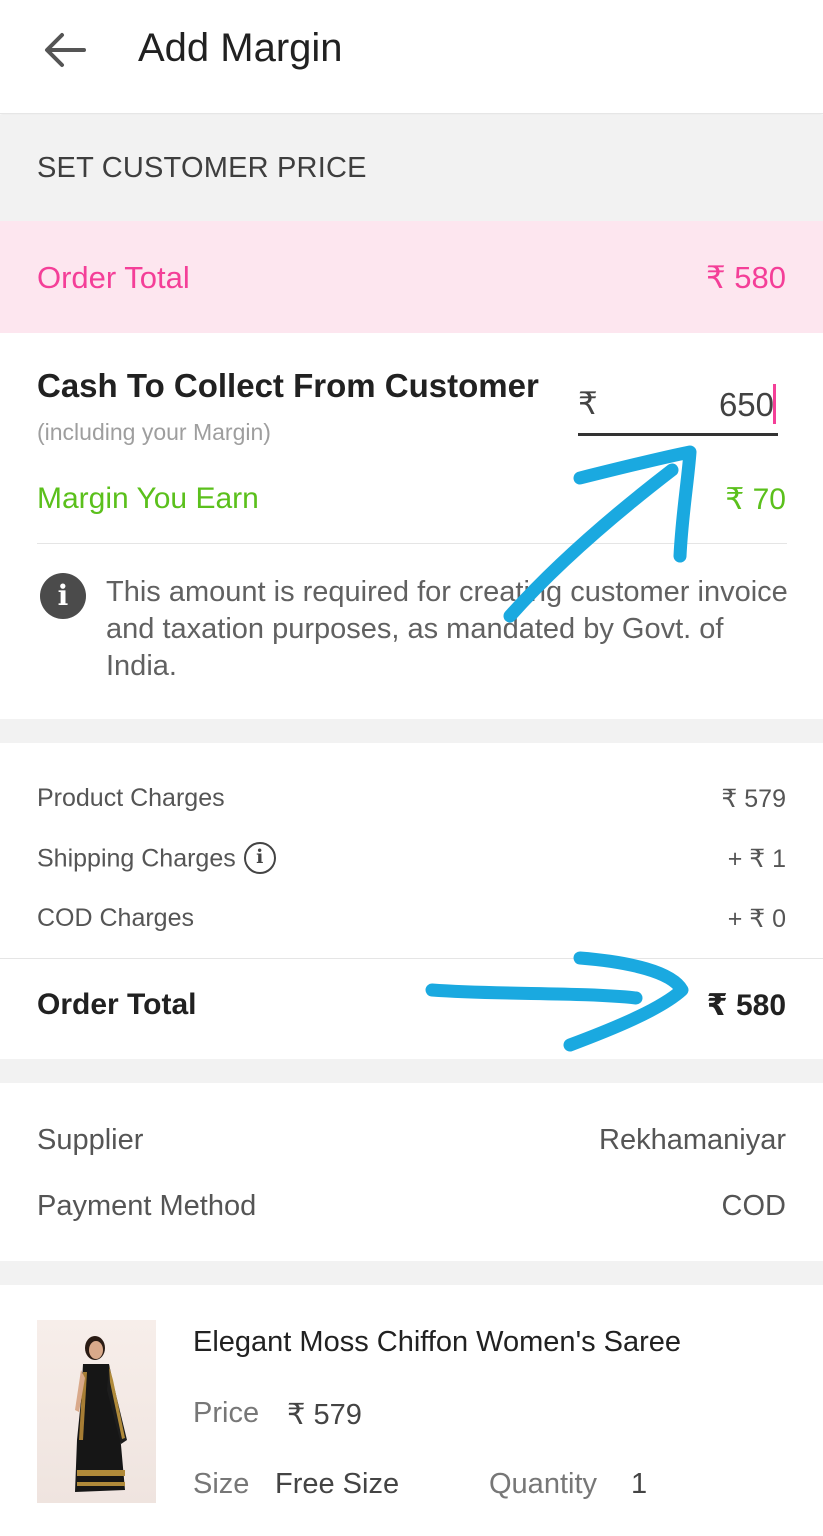 This screenshot has height=1536, width=823. Describe the element at coordinates (692, 1140) in the screenshot. I see `supplier-value: Rekhamaniyar` at that location.